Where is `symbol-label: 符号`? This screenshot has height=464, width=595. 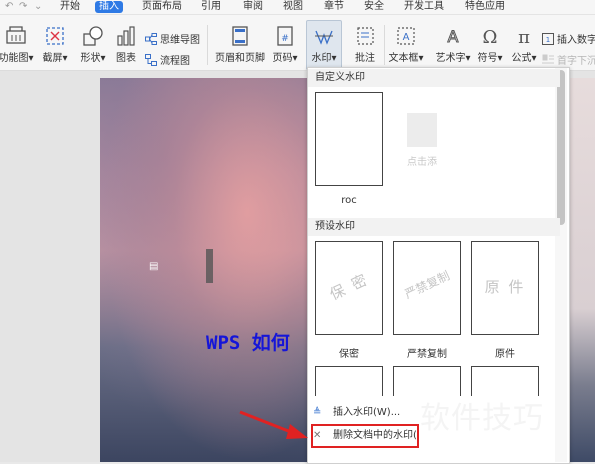 symbol-label: 符号 is located at coordinates (487, 58).